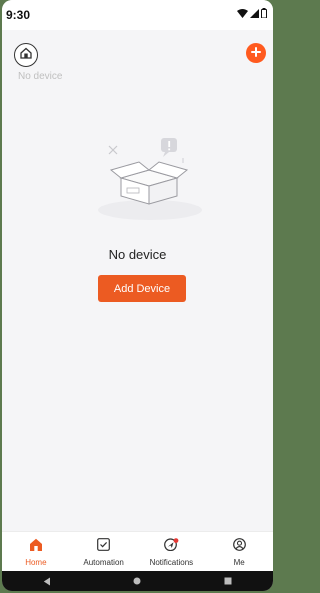  What do you see at coordinates (228, 581) in the screenshot?
I see `recents-icon` at bounding box center [228, 581].